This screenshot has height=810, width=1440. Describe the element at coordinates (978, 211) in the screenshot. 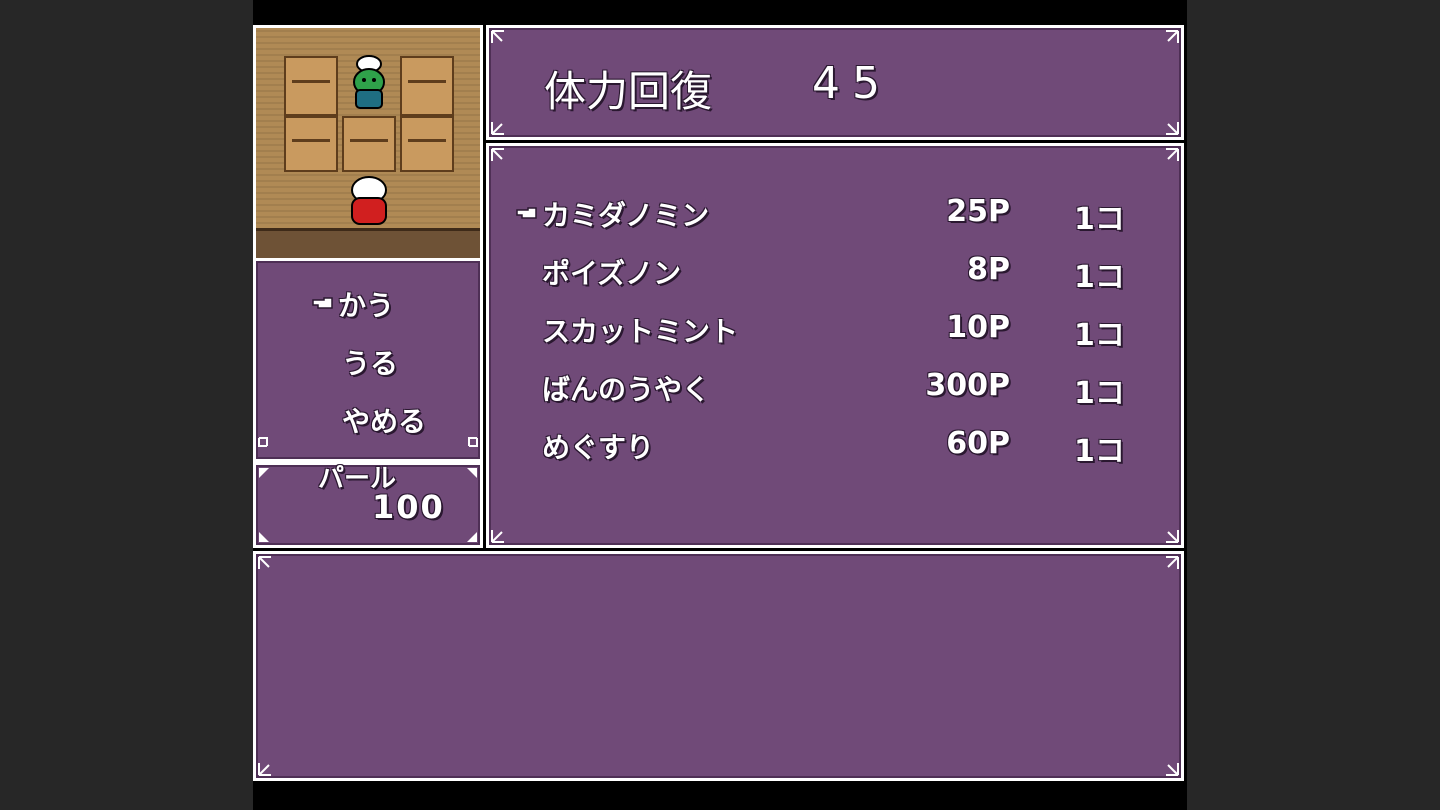

I see `item-price: 25P` at that location.